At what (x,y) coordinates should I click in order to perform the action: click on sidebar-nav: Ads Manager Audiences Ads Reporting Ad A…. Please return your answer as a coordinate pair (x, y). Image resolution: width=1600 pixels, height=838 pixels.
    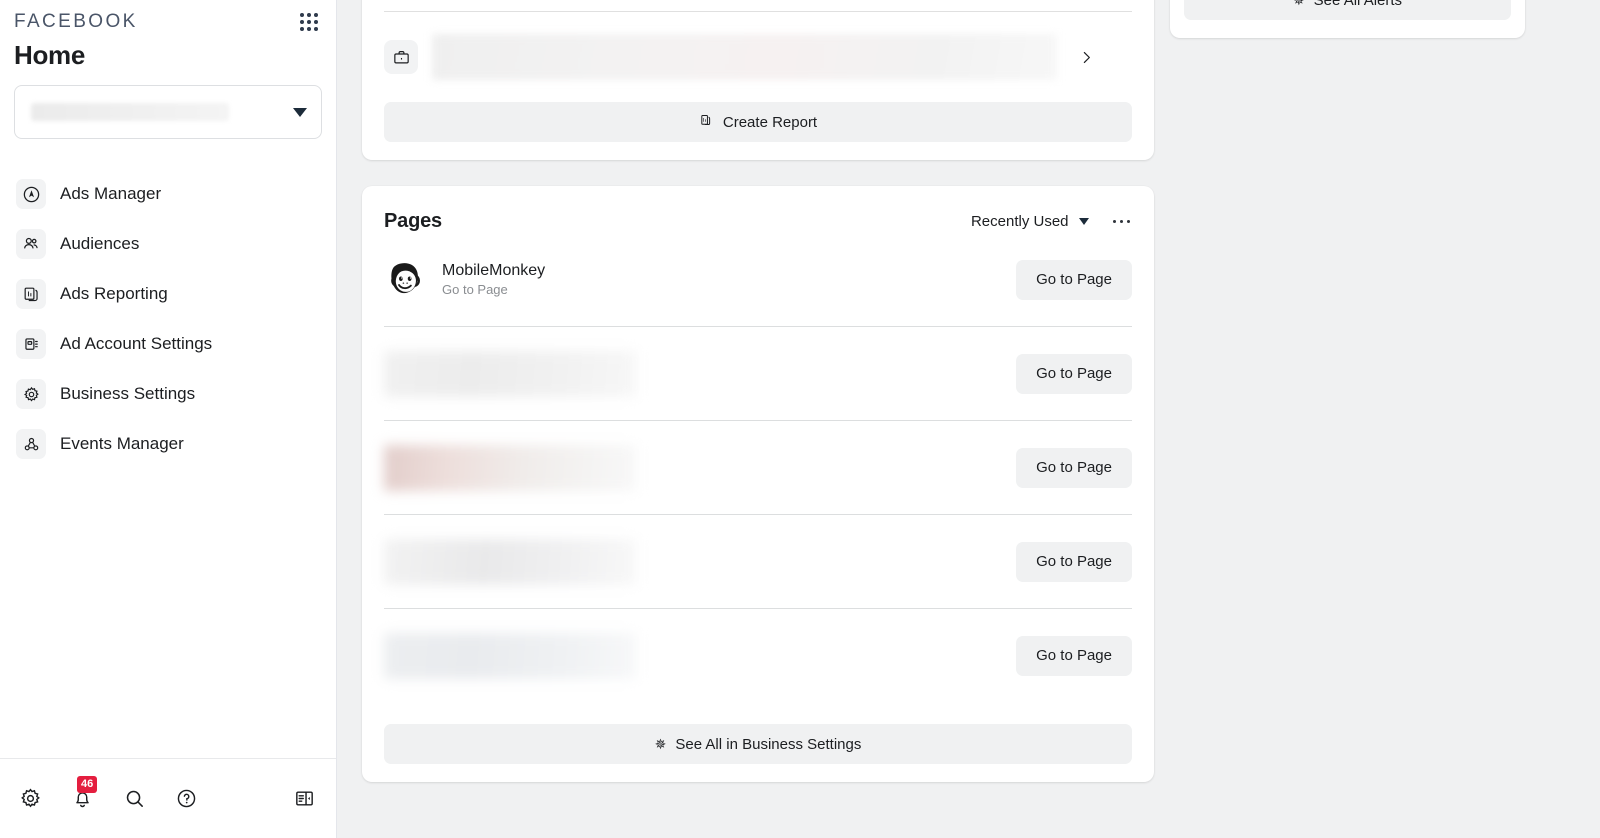
    Looking at the image, I should click on (168, 319).